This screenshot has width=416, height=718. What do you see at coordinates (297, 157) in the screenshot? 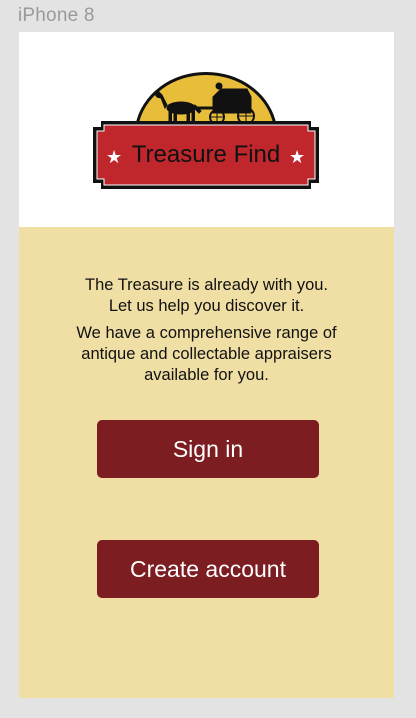
I see `star-icon-right: ★` at bounding box center [297, 157].